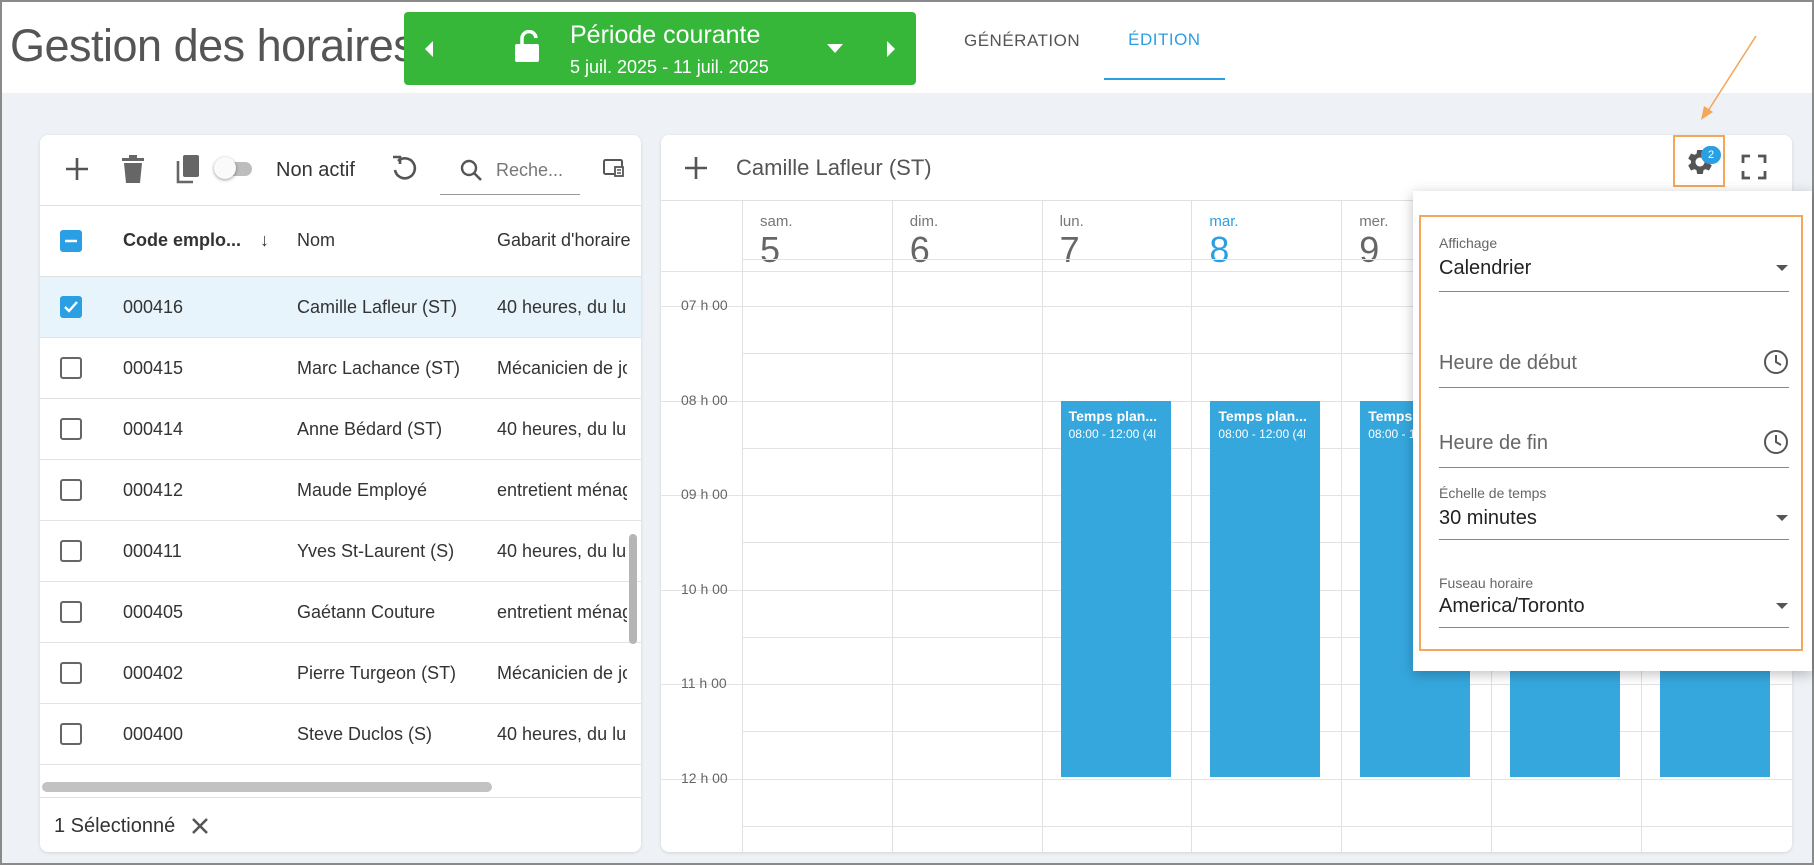  What do you see at coordinates (264, 240) in the screenshot?
I see `sort-arrow-down-icon: ↓` at bounding box center [264, 240].